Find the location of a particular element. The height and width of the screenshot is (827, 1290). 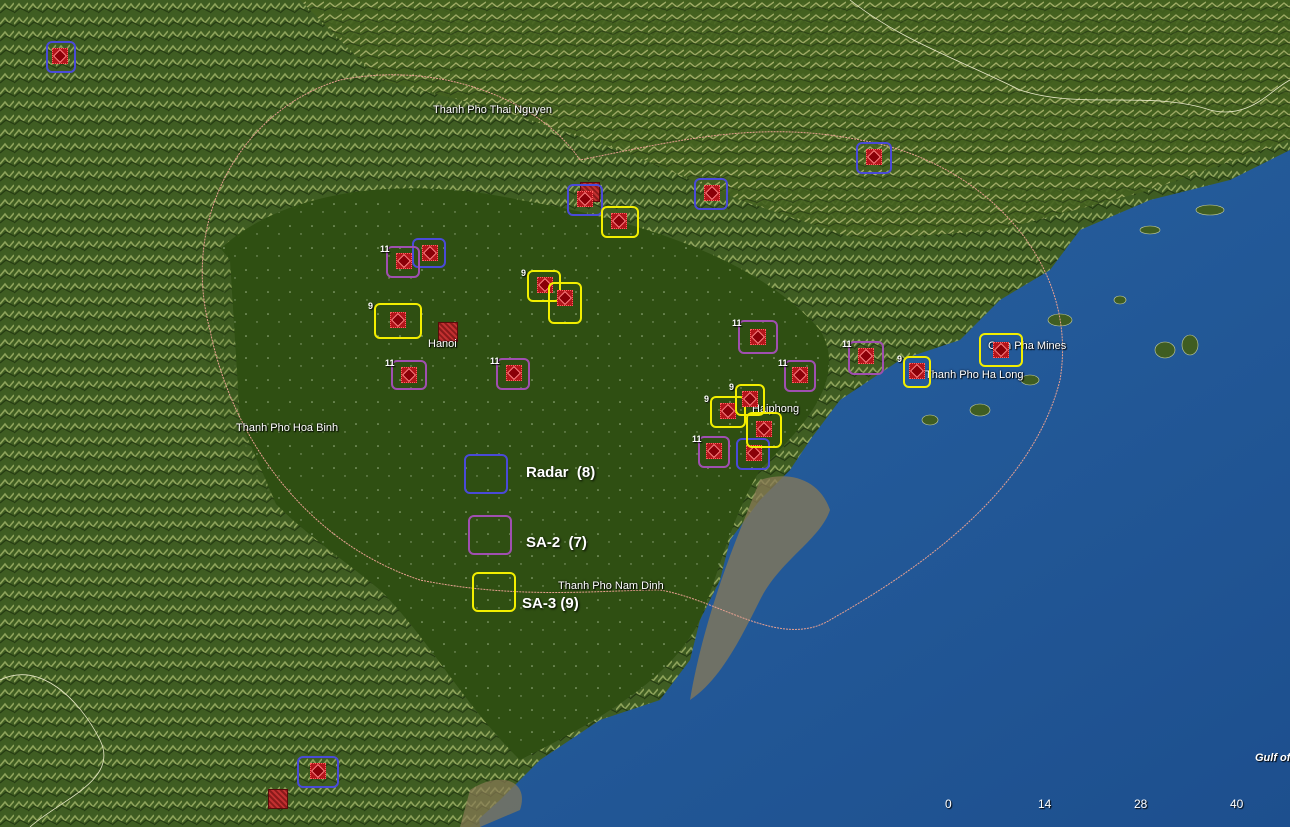

legend-sa3-label: SA-3 (9) is located at coordinates (550, 603).